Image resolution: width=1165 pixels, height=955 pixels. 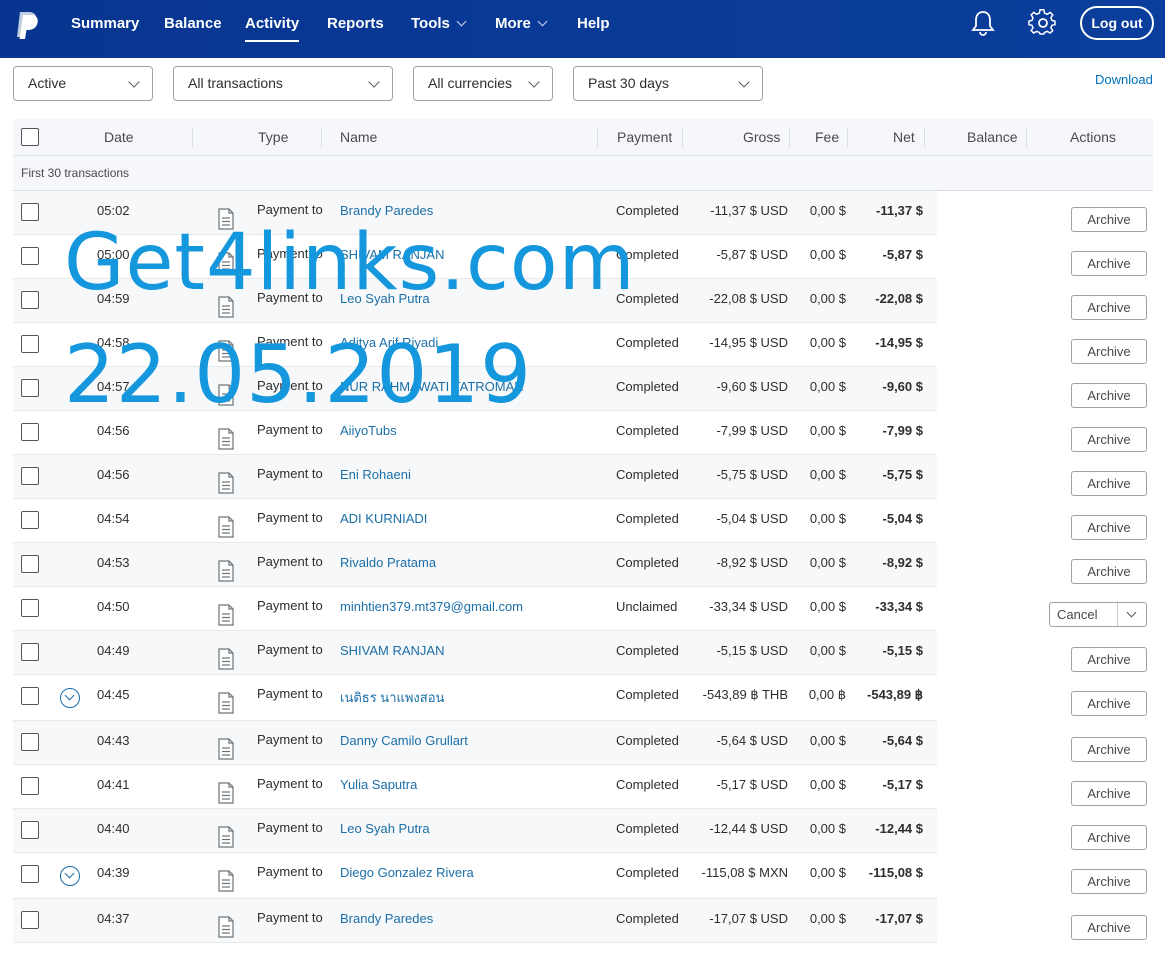 I want to click on payee-name-link: ADI KURNIADI, so click(x=383, y=518).